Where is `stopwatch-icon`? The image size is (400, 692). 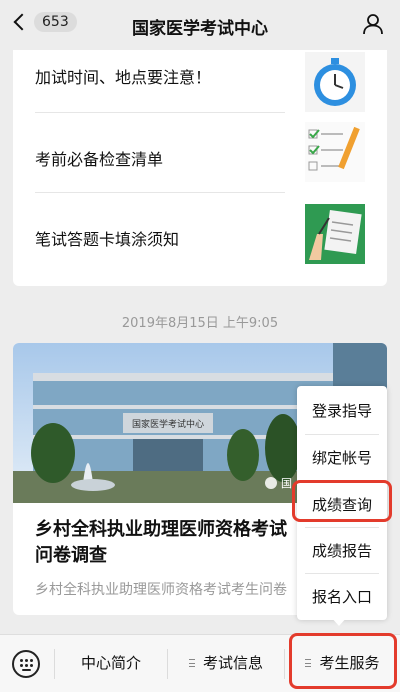
stopwatch-icon is located at coordinates (335, 82).